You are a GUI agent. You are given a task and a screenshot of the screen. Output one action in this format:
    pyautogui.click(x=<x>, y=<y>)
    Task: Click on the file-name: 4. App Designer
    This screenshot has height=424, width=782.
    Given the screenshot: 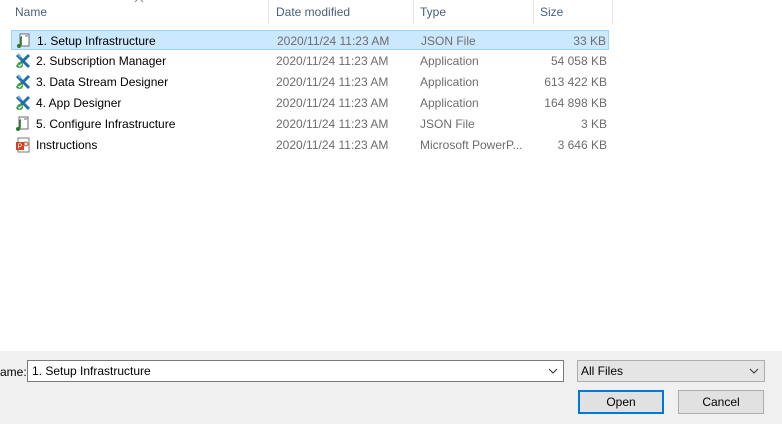 What is the action you would take?
    pyautogui.click(x=79, y=103)
    